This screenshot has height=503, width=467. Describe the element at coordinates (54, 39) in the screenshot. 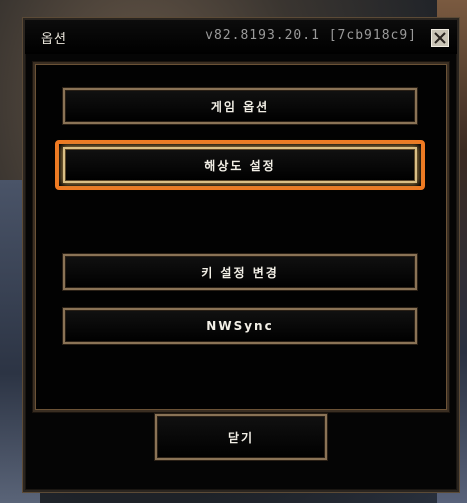

I see `dialog-title: 옵션` at that location.